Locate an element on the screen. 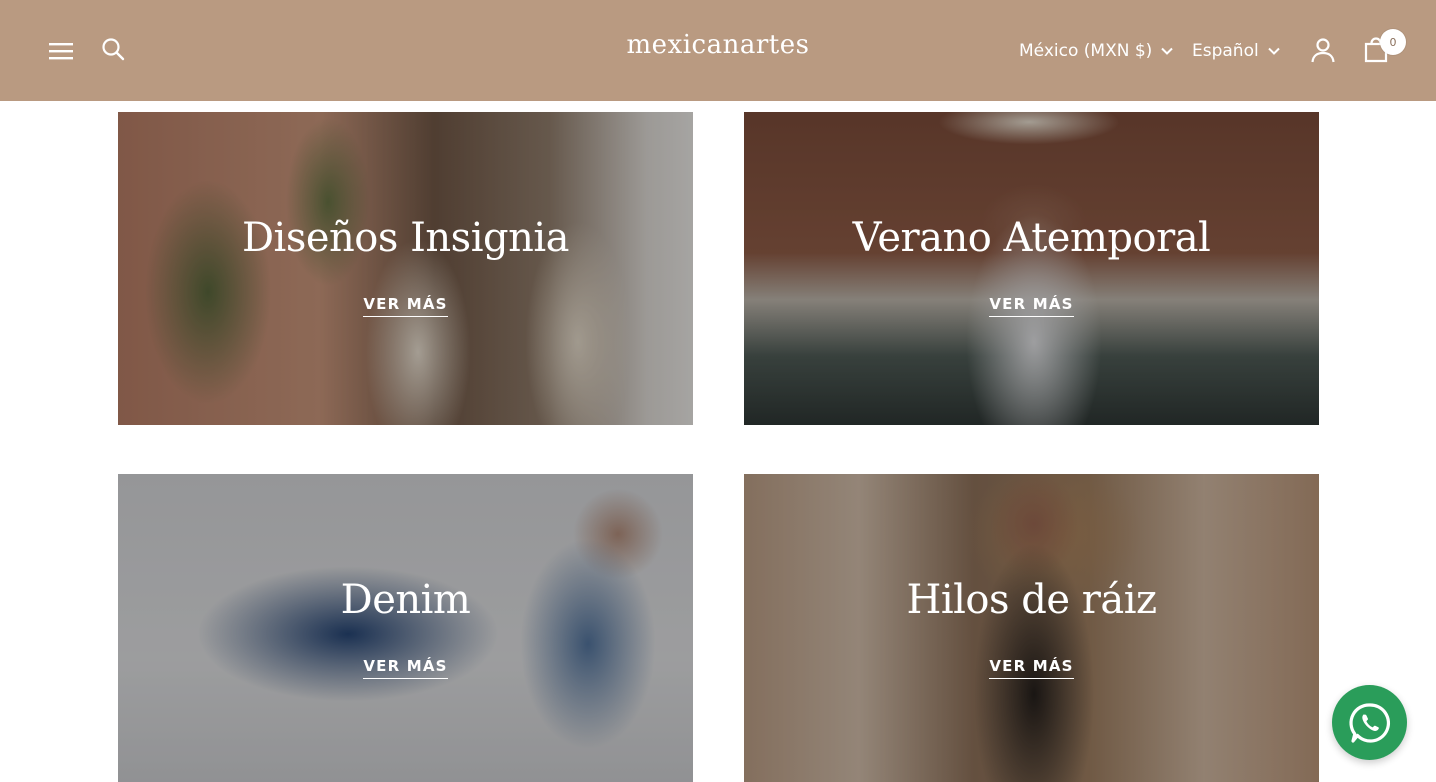  currency-label: México (MXN $) is located at coordinates (1086, 51).